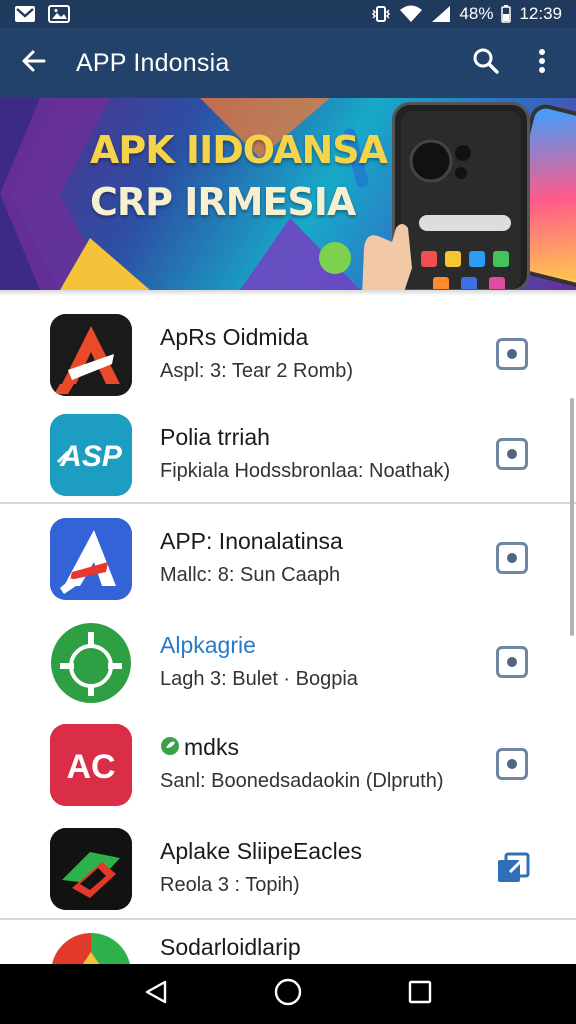  What do you see at coordinates (261, 851) in the screenshot?
I see `app-name: Aplake SliipeEacles` at bounding box center [261, 851].